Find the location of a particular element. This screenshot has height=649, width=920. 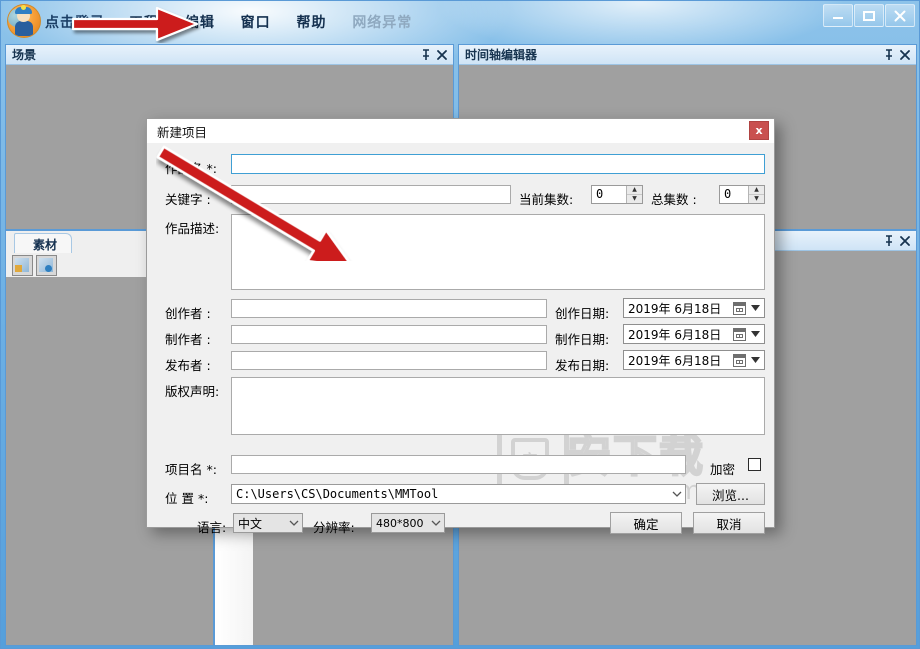

publisher-date-picker: 2019年 6月18日 is located at coordinates (694, 360).